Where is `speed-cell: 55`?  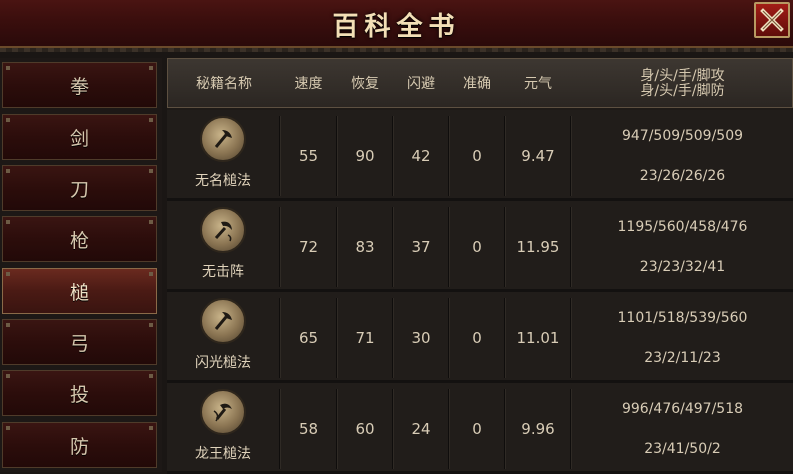 speed-cell: 55 is located at coordinates (308, 156).